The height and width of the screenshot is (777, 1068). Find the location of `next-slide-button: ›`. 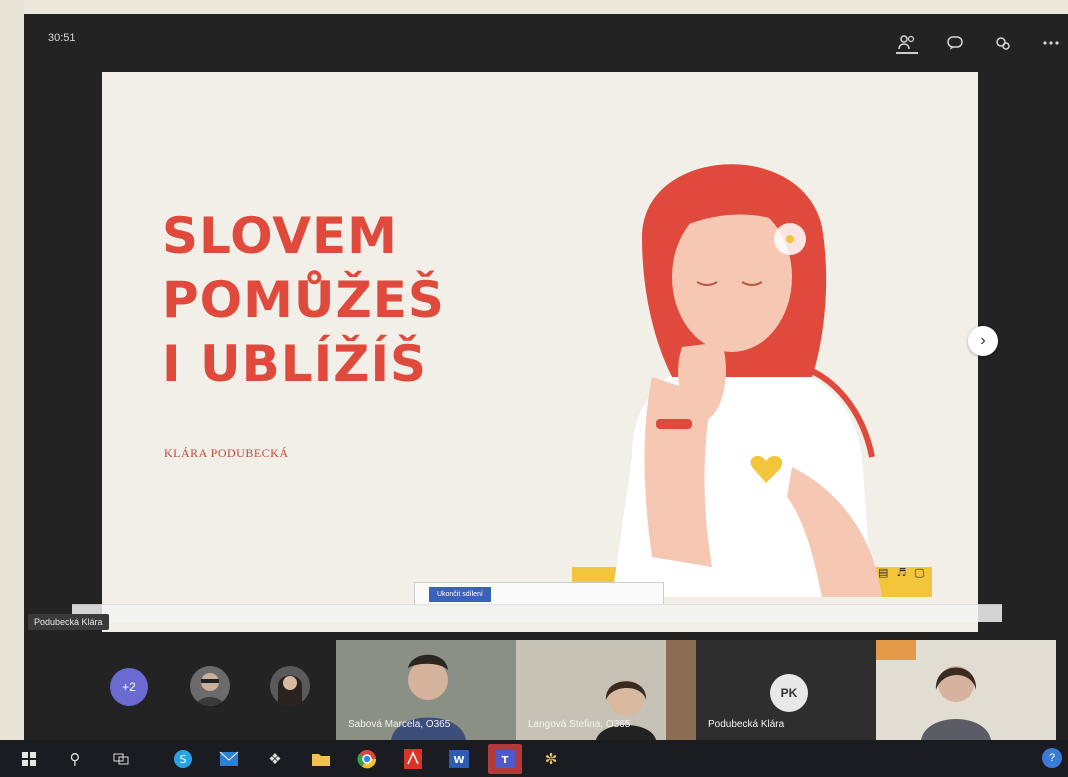

next-slide-button: › is located at coordinates (983, 341).